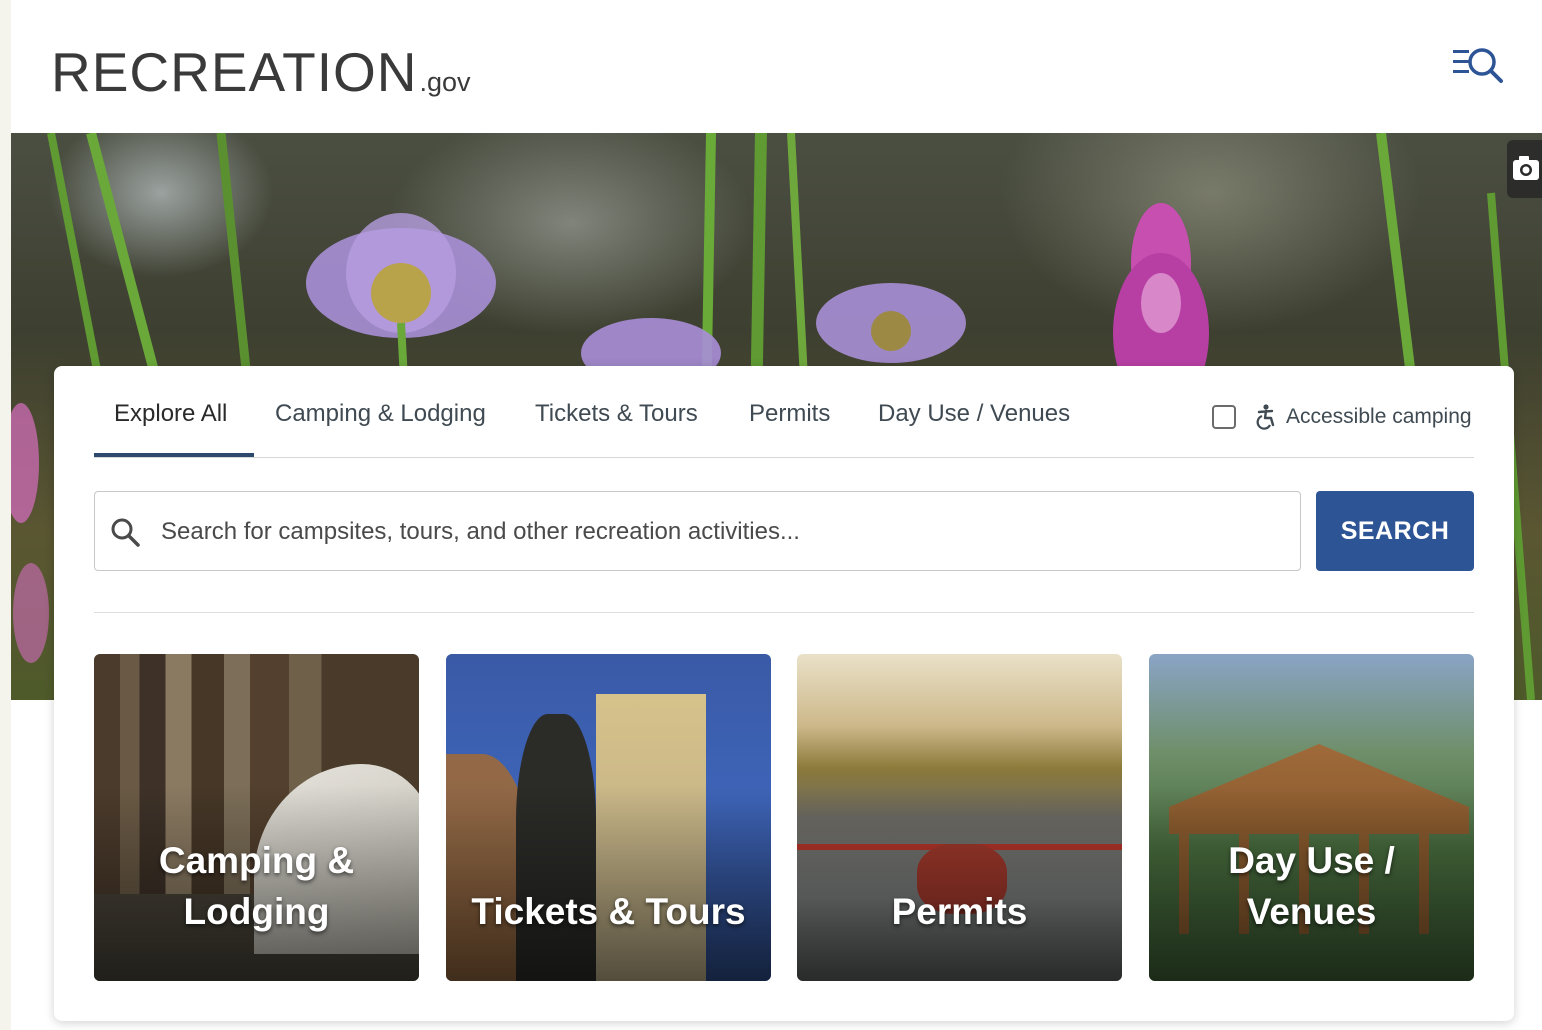 This screenshot has width=1542, height=1030. Describe the element at coordinates (721, 532) in the screenshot. I see `search-input` at that location.